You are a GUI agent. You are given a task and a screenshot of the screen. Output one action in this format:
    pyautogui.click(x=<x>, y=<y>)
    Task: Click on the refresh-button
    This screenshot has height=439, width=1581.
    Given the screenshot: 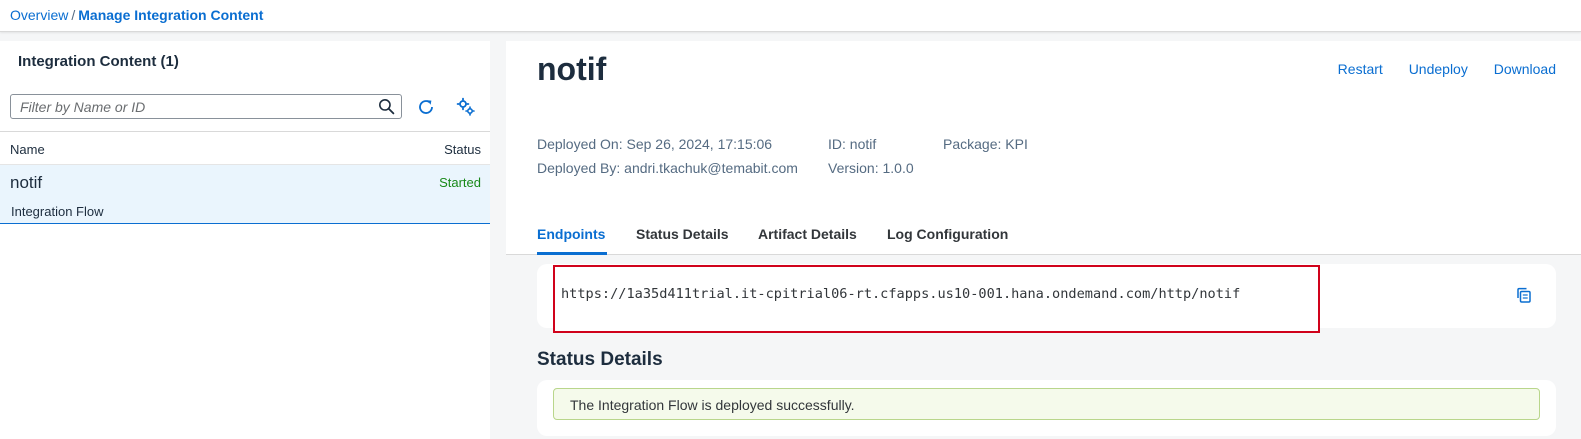 What is the action you would take?
    pyautogui.click(x=426, y=107)
    